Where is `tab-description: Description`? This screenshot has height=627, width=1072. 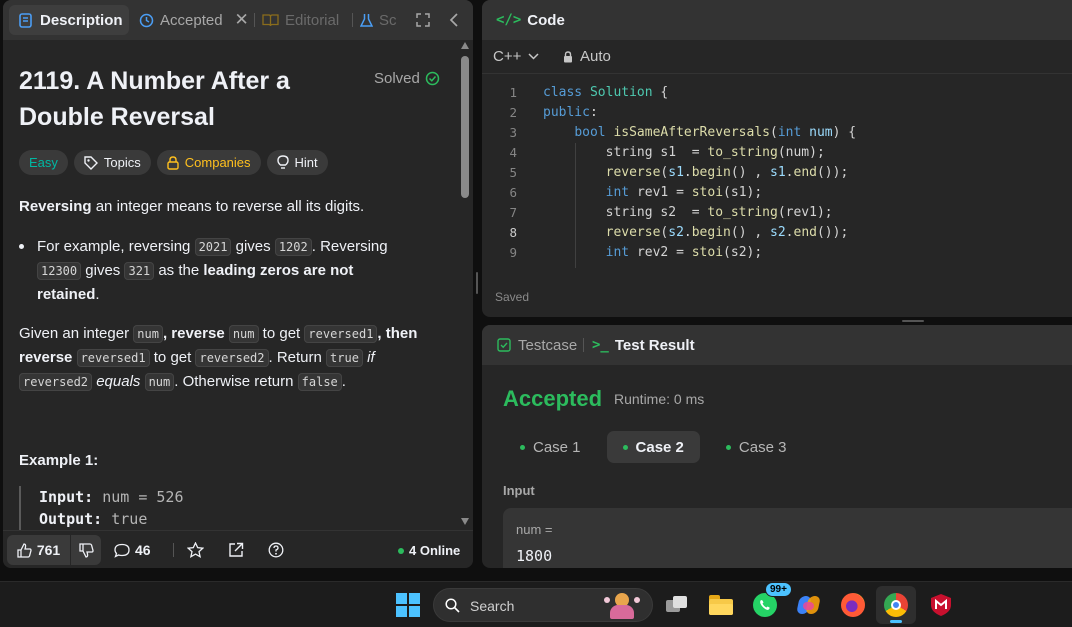 tab-description: Description is located at coordinates (69, 20).